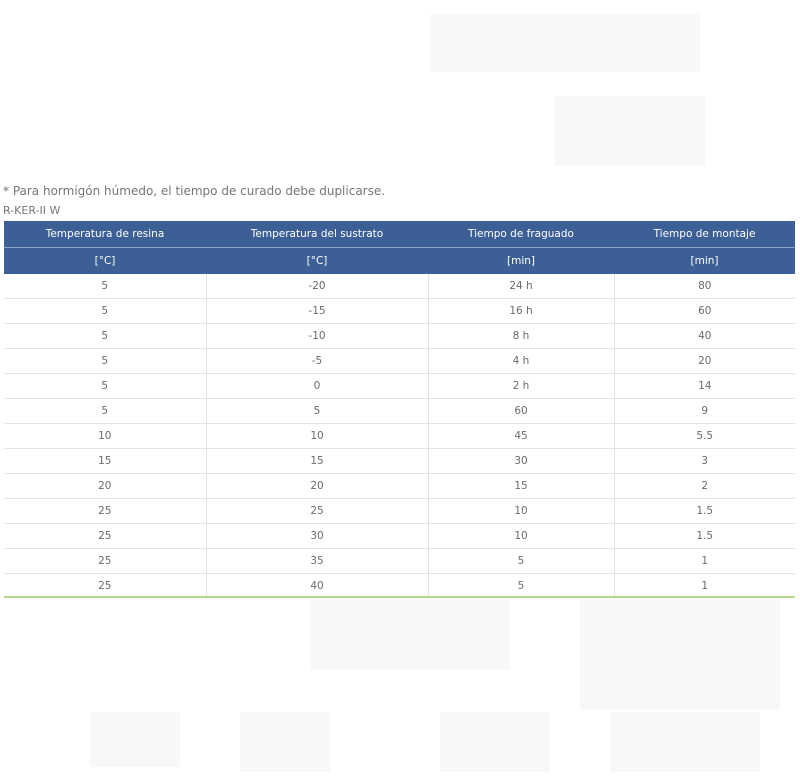 This screenshot has height=781, width=800. I want to click on table-row: 5 -10 8 h 40, so click(399, 336).